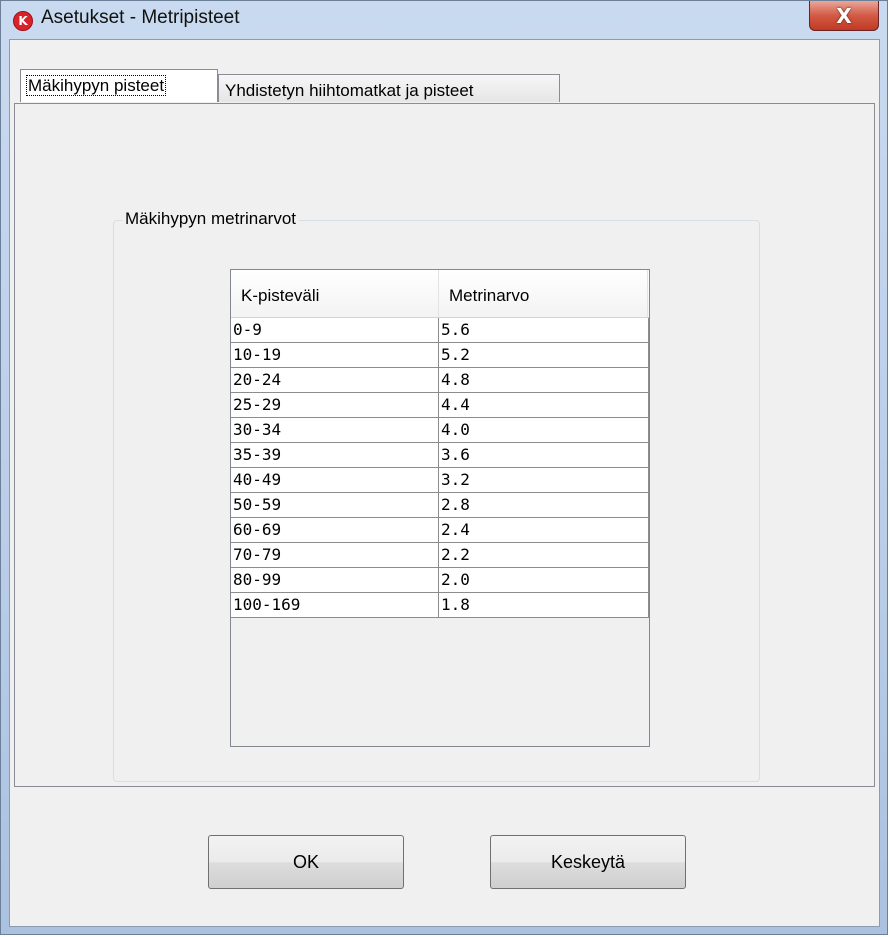 This screenshot has width=890, height=937. Describe the element at coordinates (211, 219) in the screenshot. I see `groupbox-title: Mäkihypyn metrinarvot` at that location.